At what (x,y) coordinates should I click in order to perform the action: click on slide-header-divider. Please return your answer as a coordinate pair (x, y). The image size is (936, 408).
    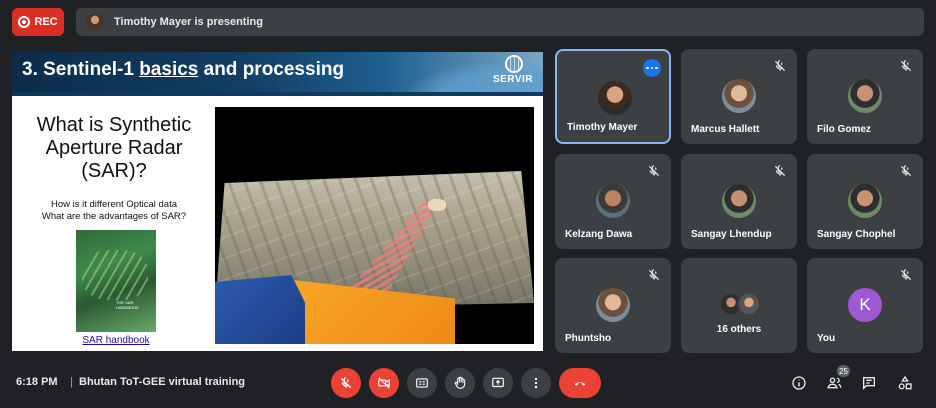
    Looking at the image, I should click on (277, 94).